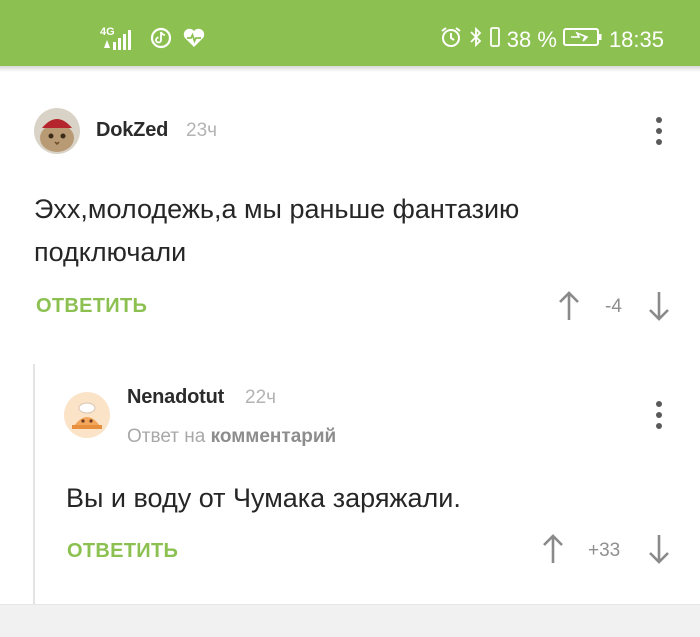 Image resolution: width=700 pixels, height=637 pixels. Describe the element at coordinates (350, 620) in the screenshot. I see `bottom-bar` at that location.